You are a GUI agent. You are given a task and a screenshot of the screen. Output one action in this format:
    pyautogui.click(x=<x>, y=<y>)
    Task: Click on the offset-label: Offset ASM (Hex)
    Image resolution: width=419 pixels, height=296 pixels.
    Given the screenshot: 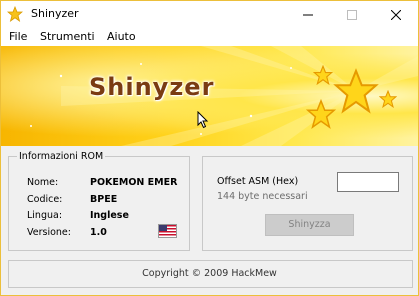 What is the action you would take?
    pyautogui.click(x=258, y=181)
    